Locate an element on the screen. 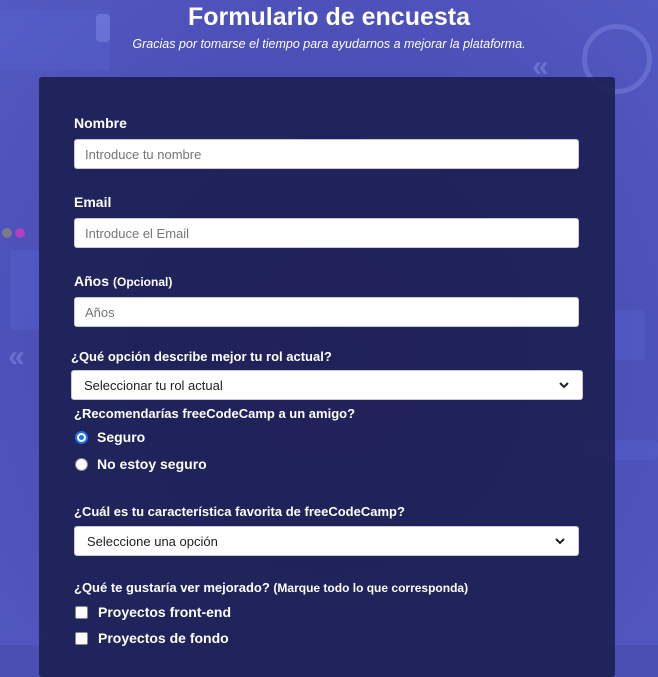 This screenshot has width=658, height=677. name-label: Nombre is located at coordinates (100, 123).